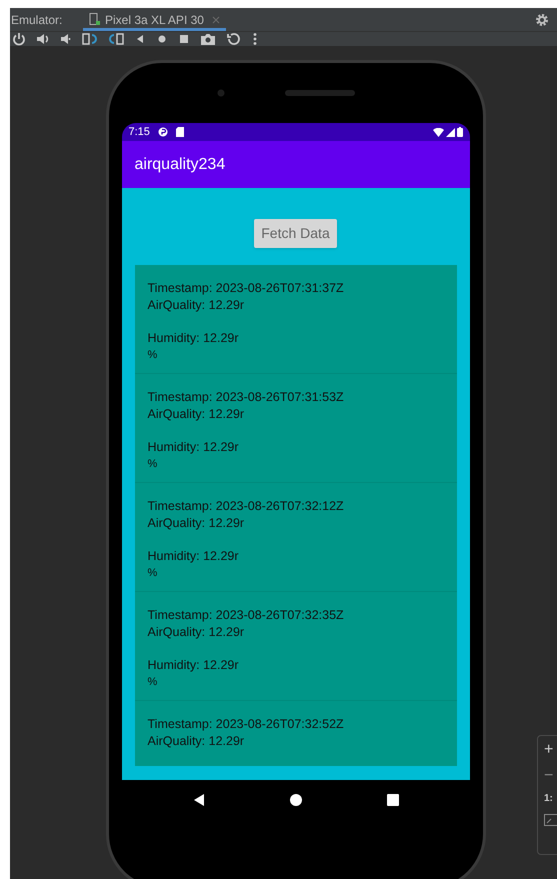  What do you see at coordinates (220, 93) in the screenshot?
I see `front-camera-icon` at bounding box center [220, 93].